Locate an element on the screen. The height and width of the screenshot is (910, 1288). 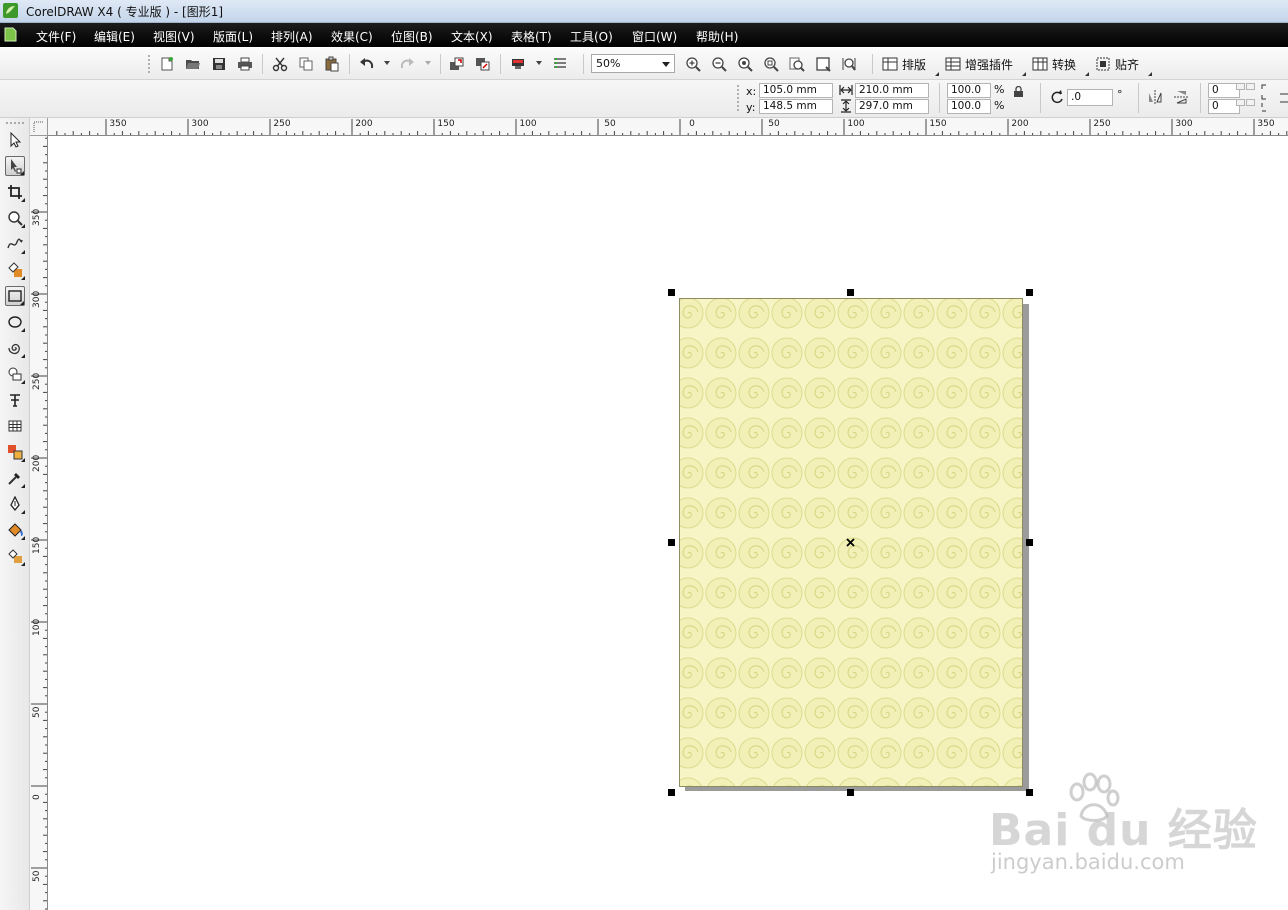
selection-handle-bottom-left is located at coordinates (671, 792).